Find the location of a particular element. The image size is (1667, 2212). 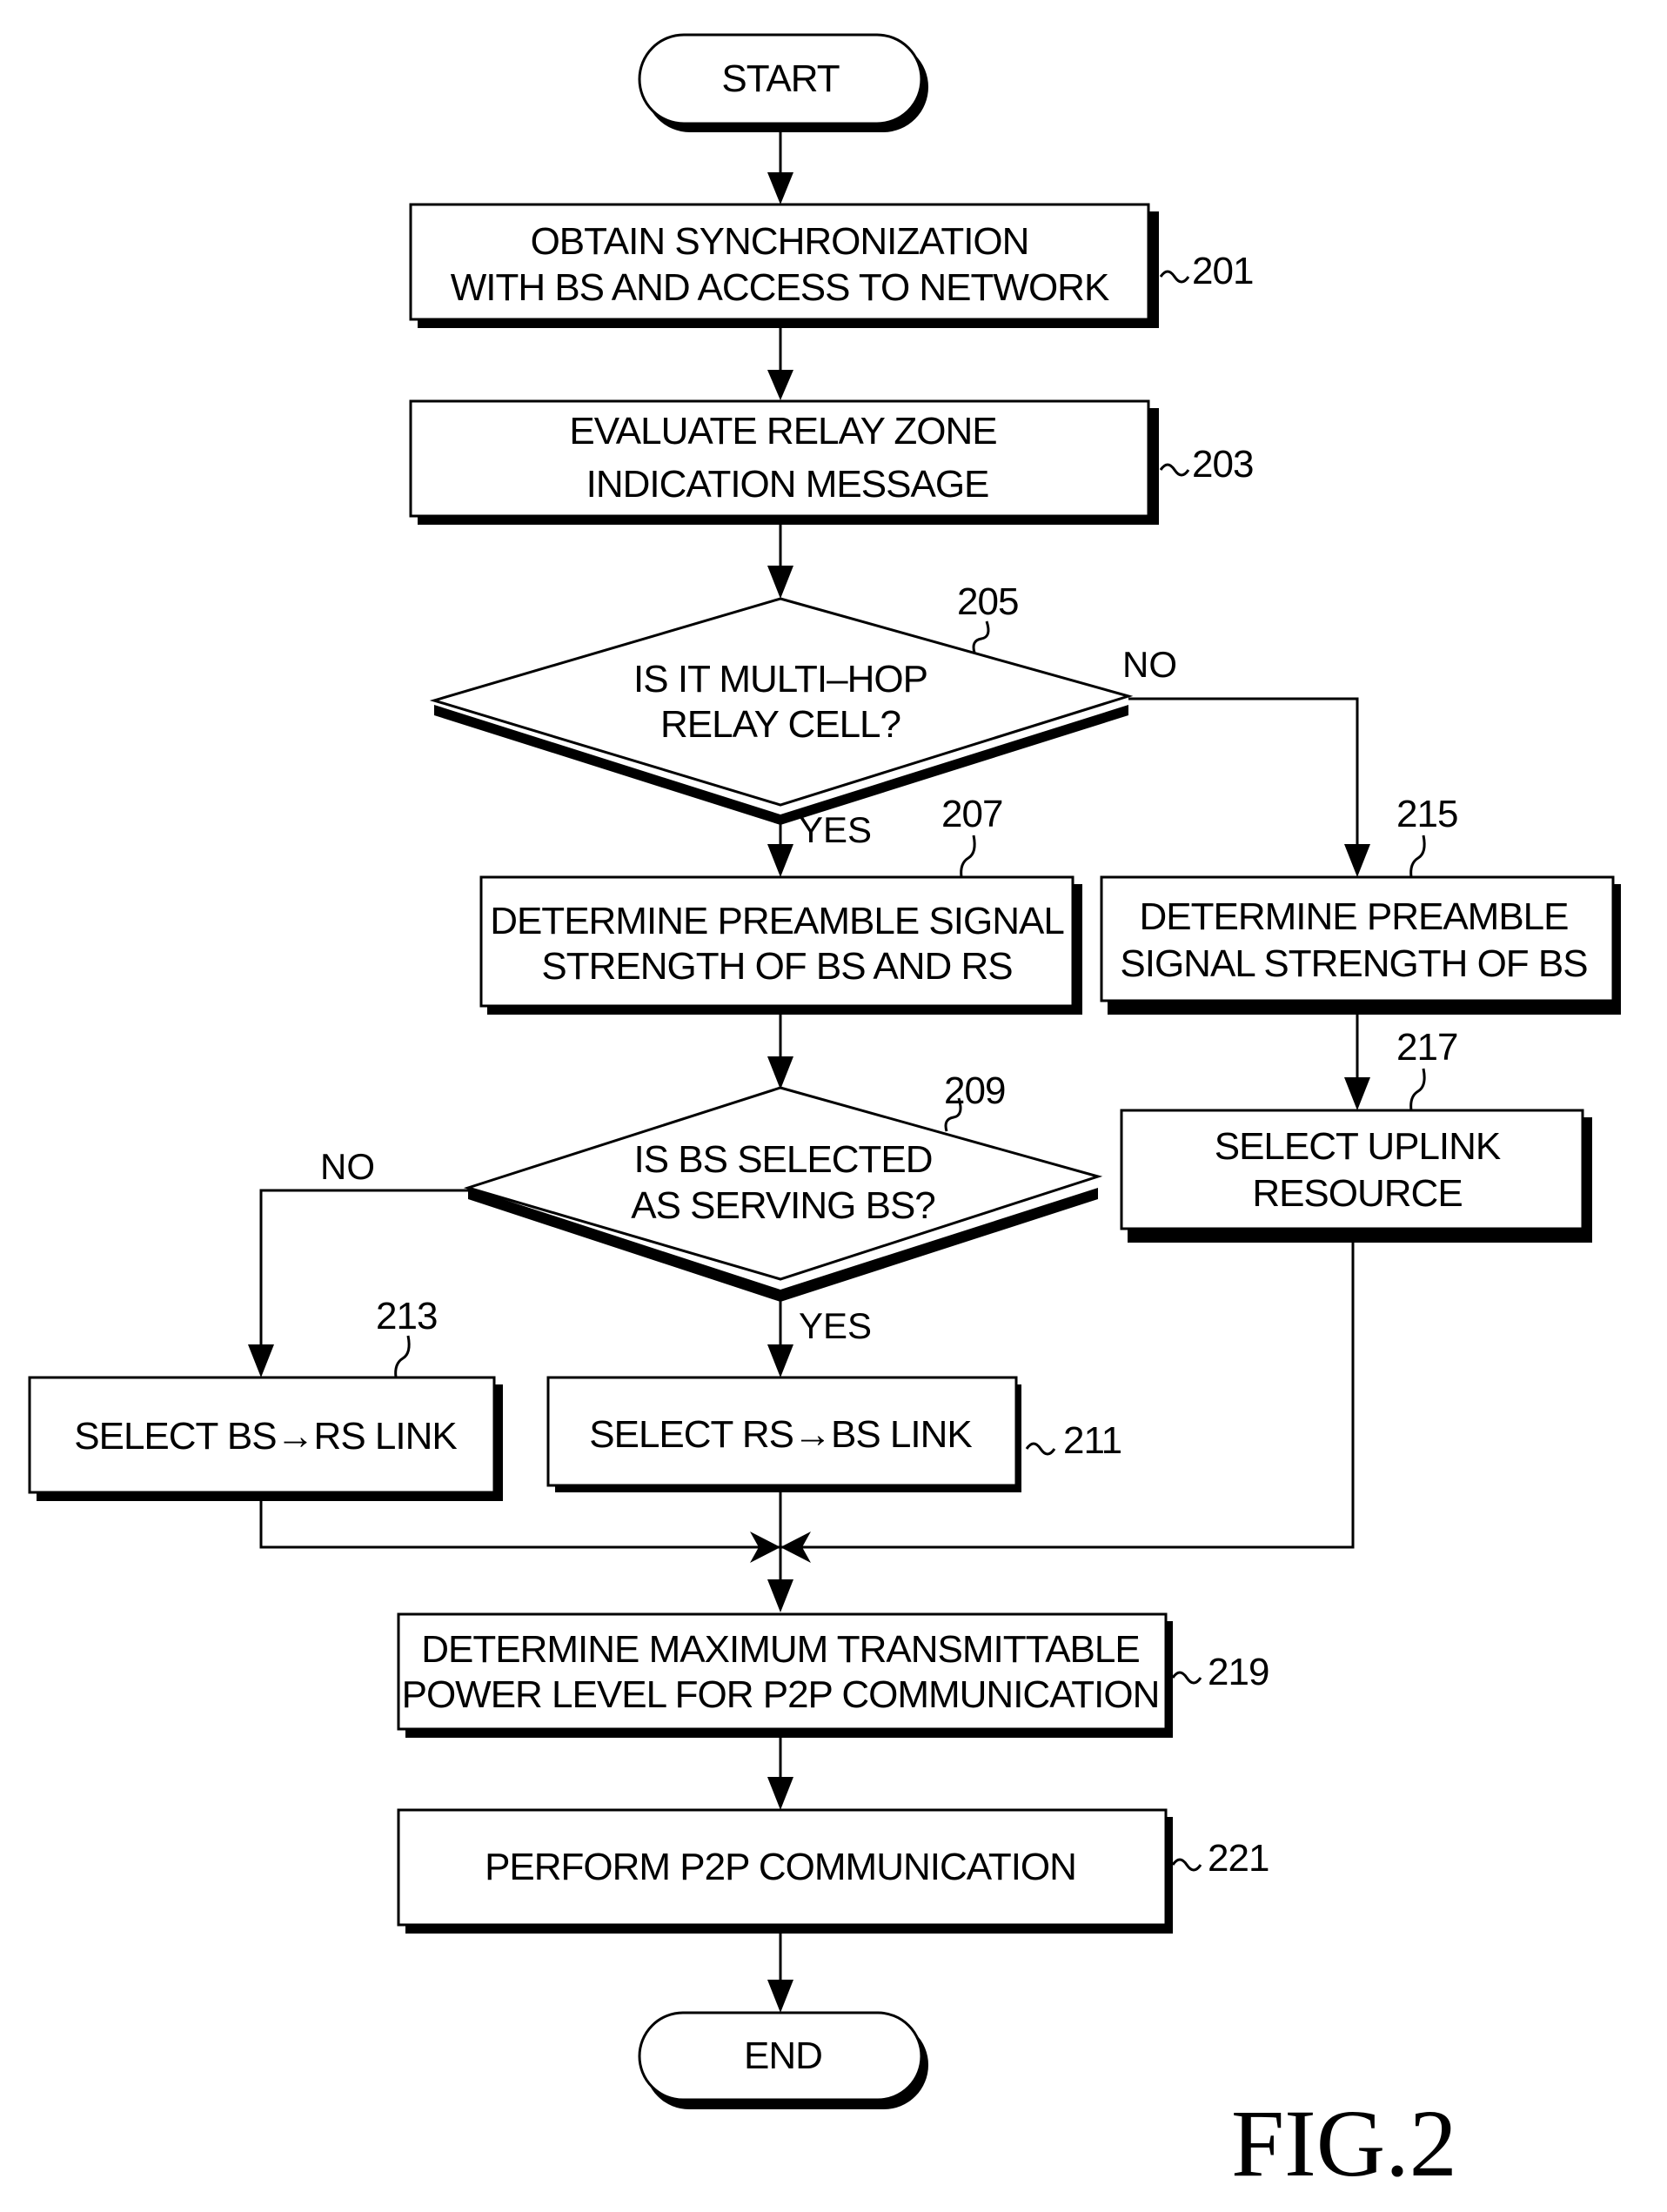

step-201-line-2: WITH BS AND ACCESS TO NETWORK is located at coordinates (780, 287).